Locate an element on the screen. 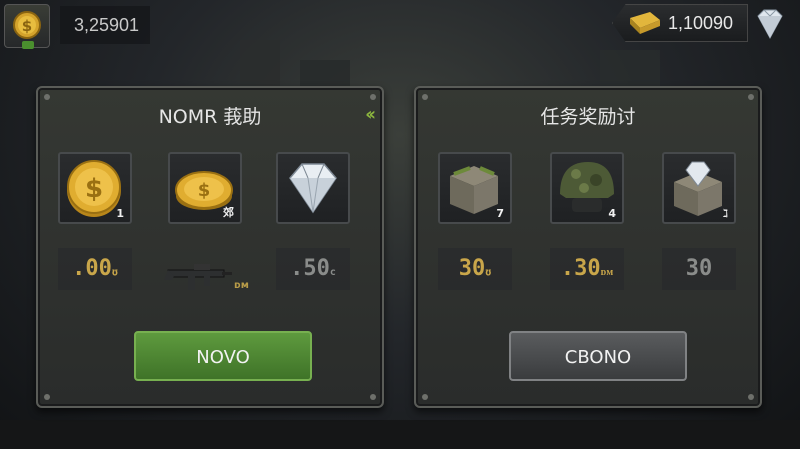 This screenshot has height=449, width=800. panel-title: 任务奖励讨 is located at coordinates (588, 117).